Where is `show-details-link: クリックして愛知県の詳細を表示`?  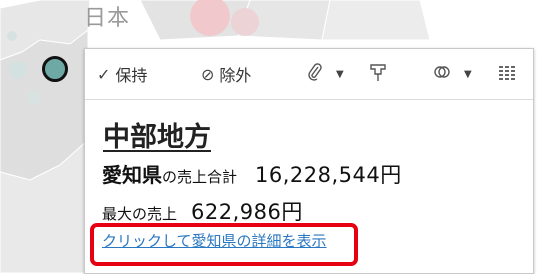 show-details-link: クリックして愛知県の詳細を表示 is located at coordinates (214, 240).